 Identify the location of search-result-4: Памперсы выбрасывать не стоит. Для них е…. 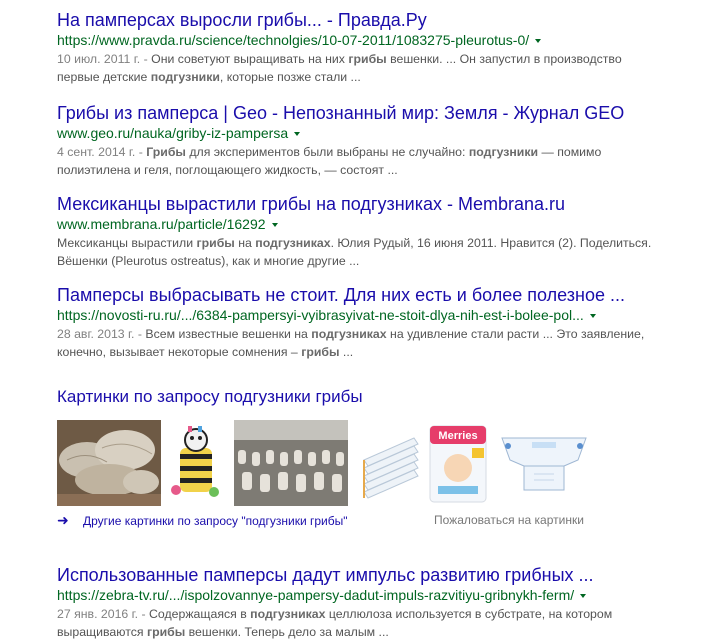
(357, 322).